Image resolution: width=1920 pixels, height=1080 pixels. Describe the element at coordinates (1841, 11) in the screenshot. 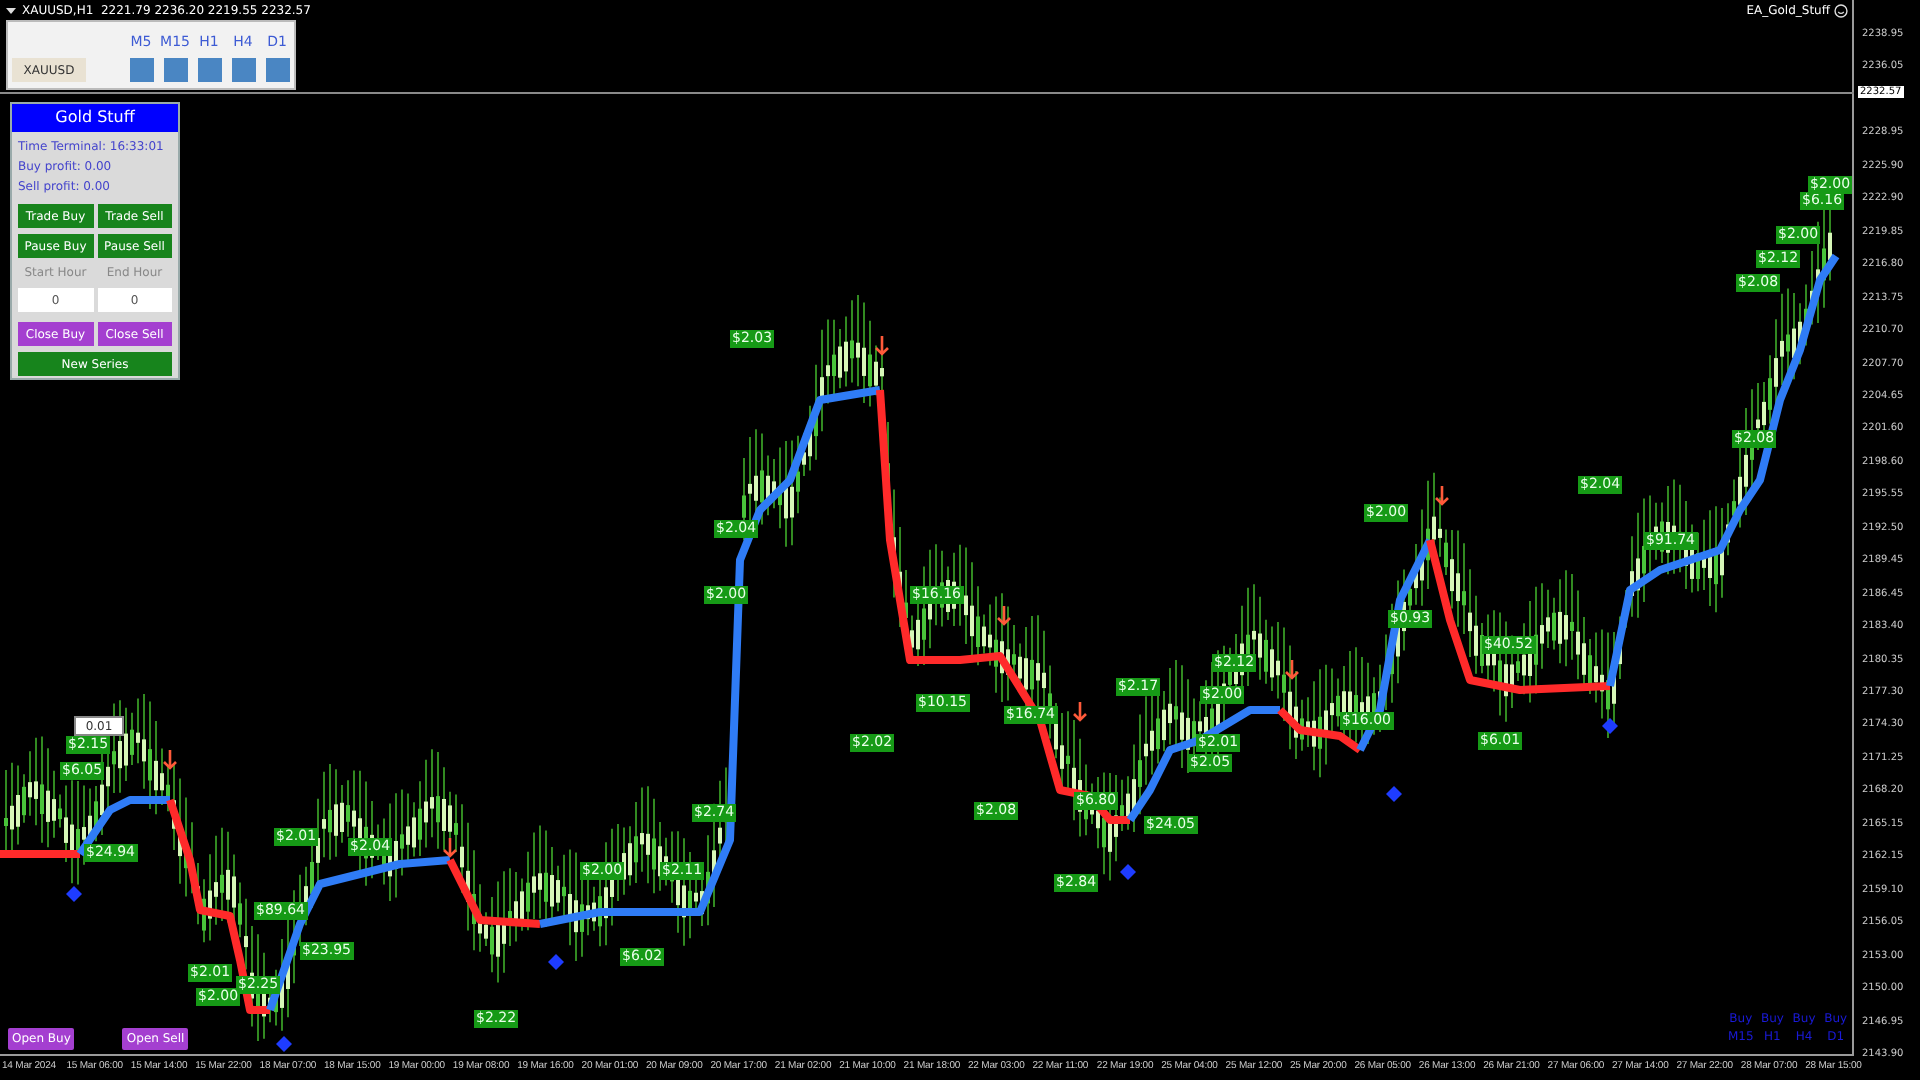

I see `smiley-icon` at that location.